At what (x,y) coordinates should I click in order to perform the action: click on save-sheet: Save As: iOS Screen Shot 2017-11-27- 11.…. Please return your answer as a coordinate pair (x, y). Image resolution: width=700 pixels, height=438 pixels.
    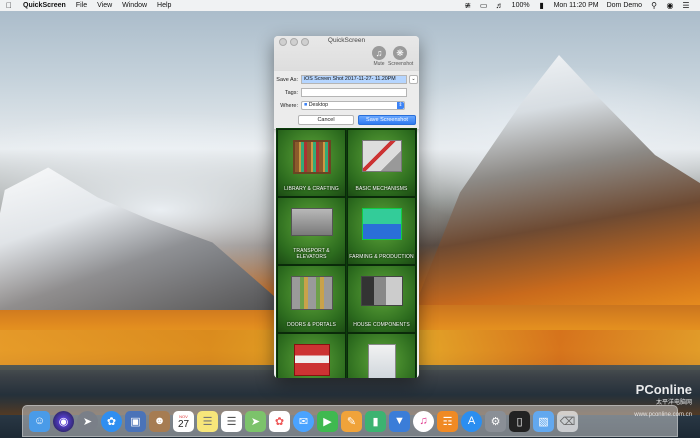
    Looking at the image, I should click on (346, 100).